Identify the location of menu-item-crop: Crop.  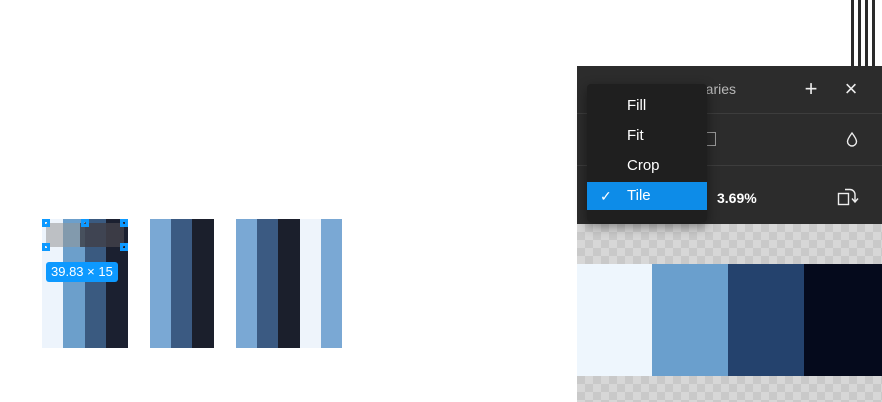
(647, 166).